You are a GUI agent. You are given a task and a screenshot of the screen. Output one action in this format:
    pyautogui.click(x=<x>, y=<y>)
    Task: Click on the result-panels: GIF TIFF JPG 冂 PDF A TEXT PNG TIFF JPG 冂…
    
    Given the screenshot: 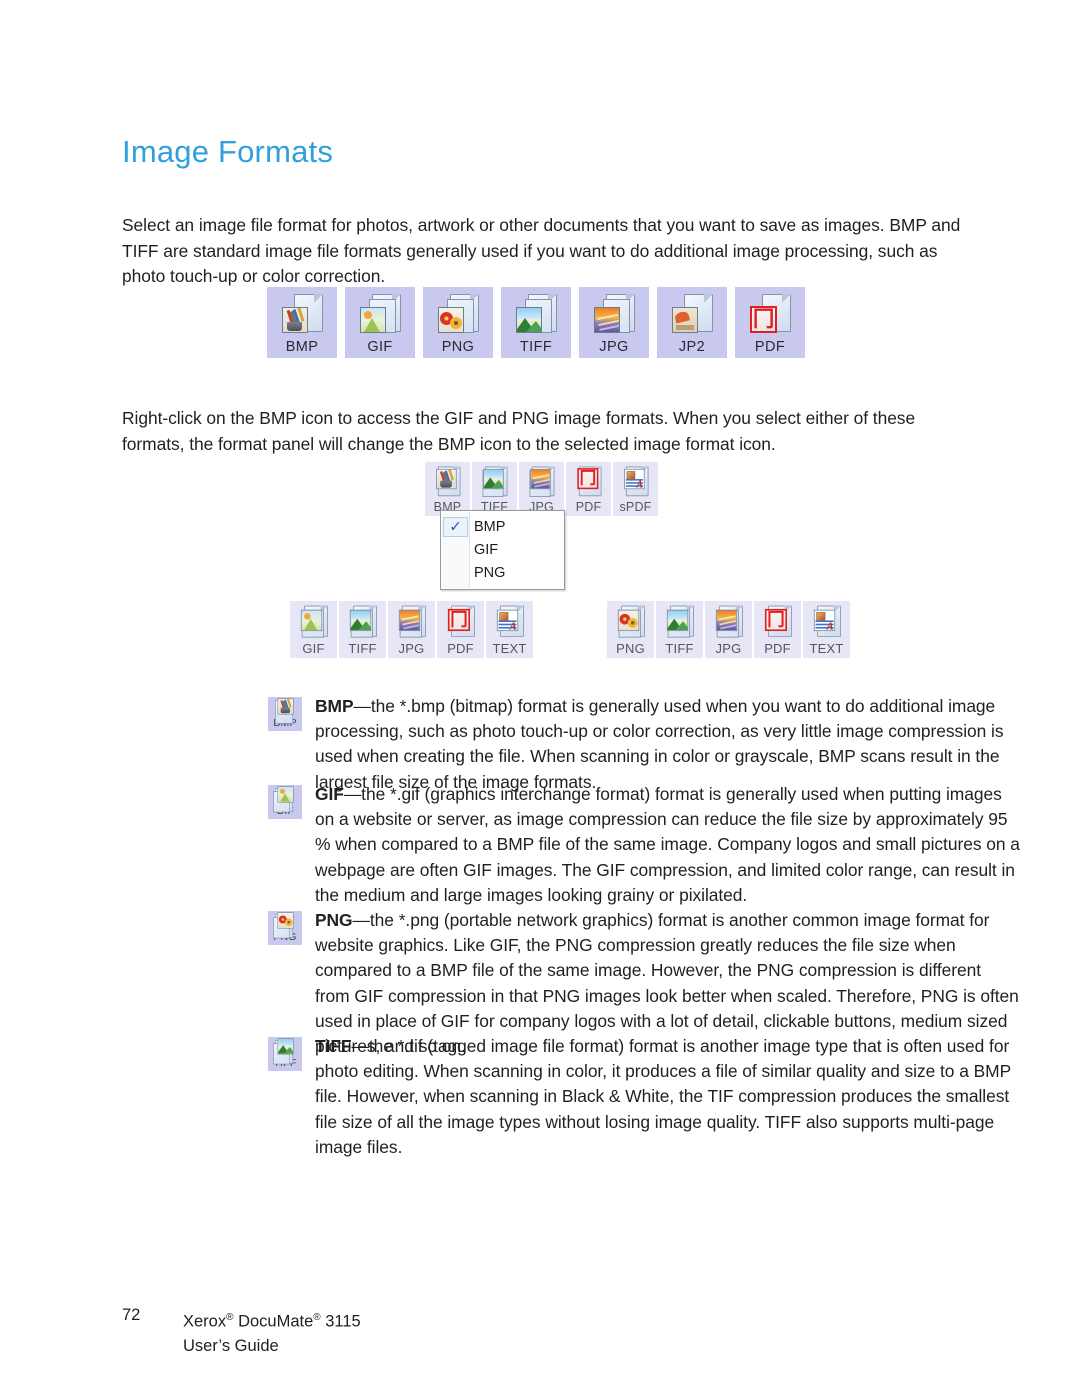 What is the action you would take?
    pyautogui.click(x=570, y=629)
    